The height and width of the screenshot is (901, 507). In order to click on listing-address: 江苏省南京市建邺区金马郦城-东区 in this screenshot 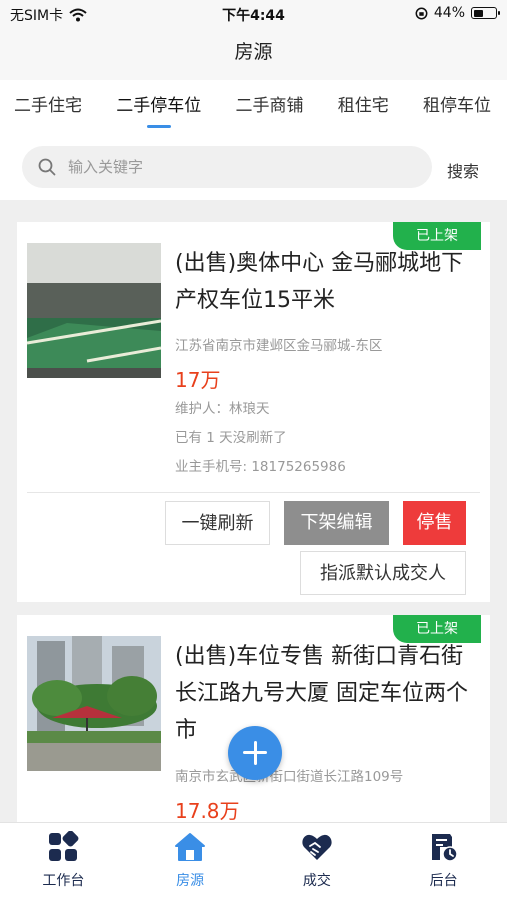, I will do `click(279, 346)`.